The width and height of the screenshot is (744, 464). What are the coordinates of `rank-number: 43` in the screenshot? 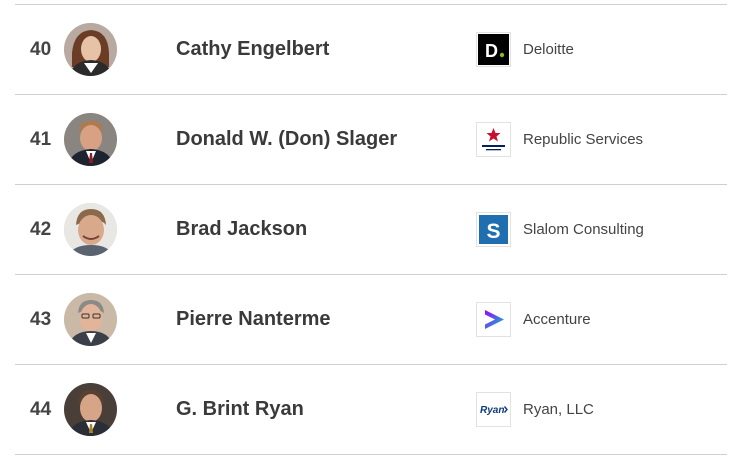 It's located at (41, 319).